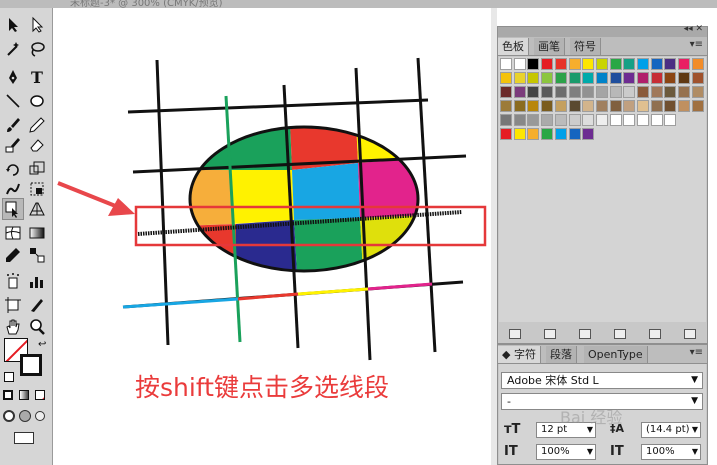  What do you see at coordinates (37, 189) in the screenshot?
I see `free-transform-tool-icon` at bounding box center [37, 189].